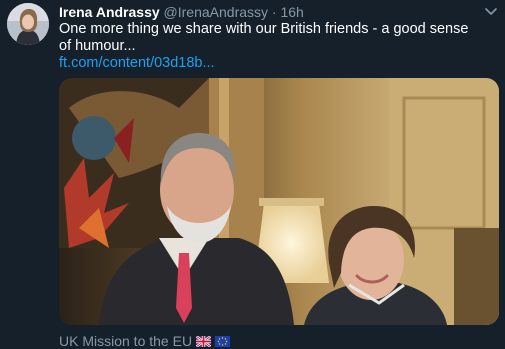  Describe the element at coordinates (223, 341) in the screenshot. I see `eu-flag-icon` at that location.